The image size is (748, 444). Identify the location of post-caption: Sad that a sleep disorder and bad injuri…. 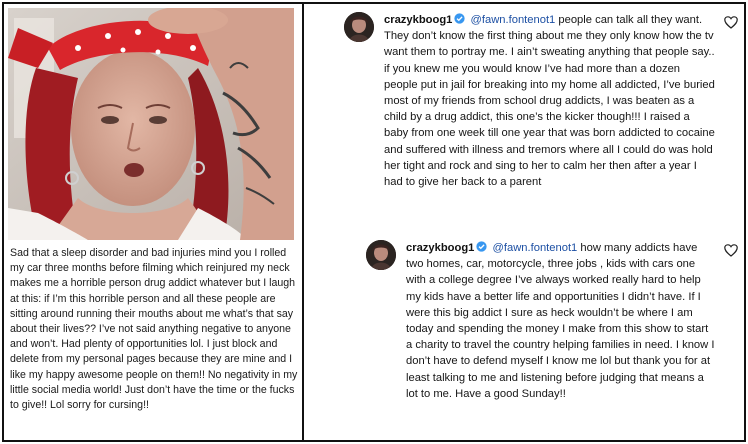
(155, 329).